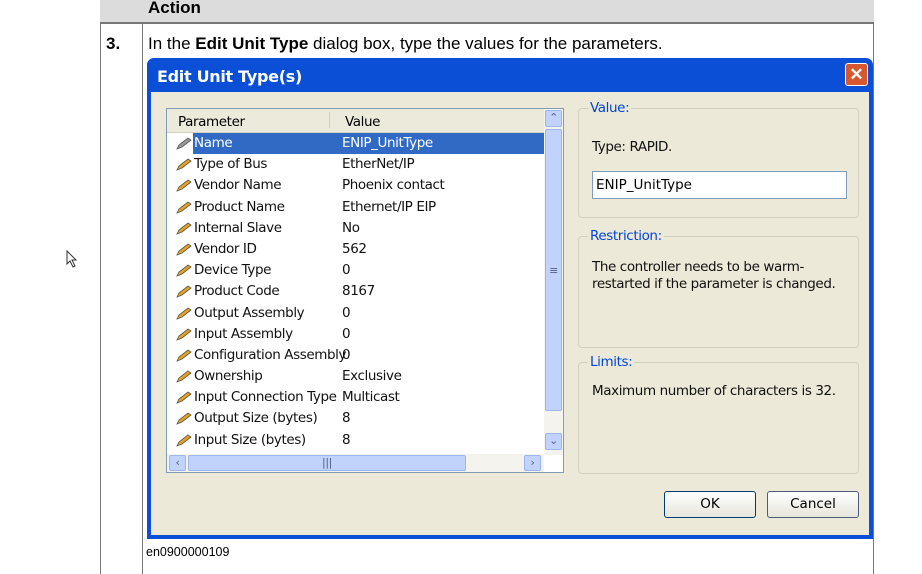 Image resolution: width=922 pixels, height=574 pixels. What do you see at coordinates (238, 185) in the screenshot?
I see `parameter-name: Vendor Name` at bounding box center [238, 185].